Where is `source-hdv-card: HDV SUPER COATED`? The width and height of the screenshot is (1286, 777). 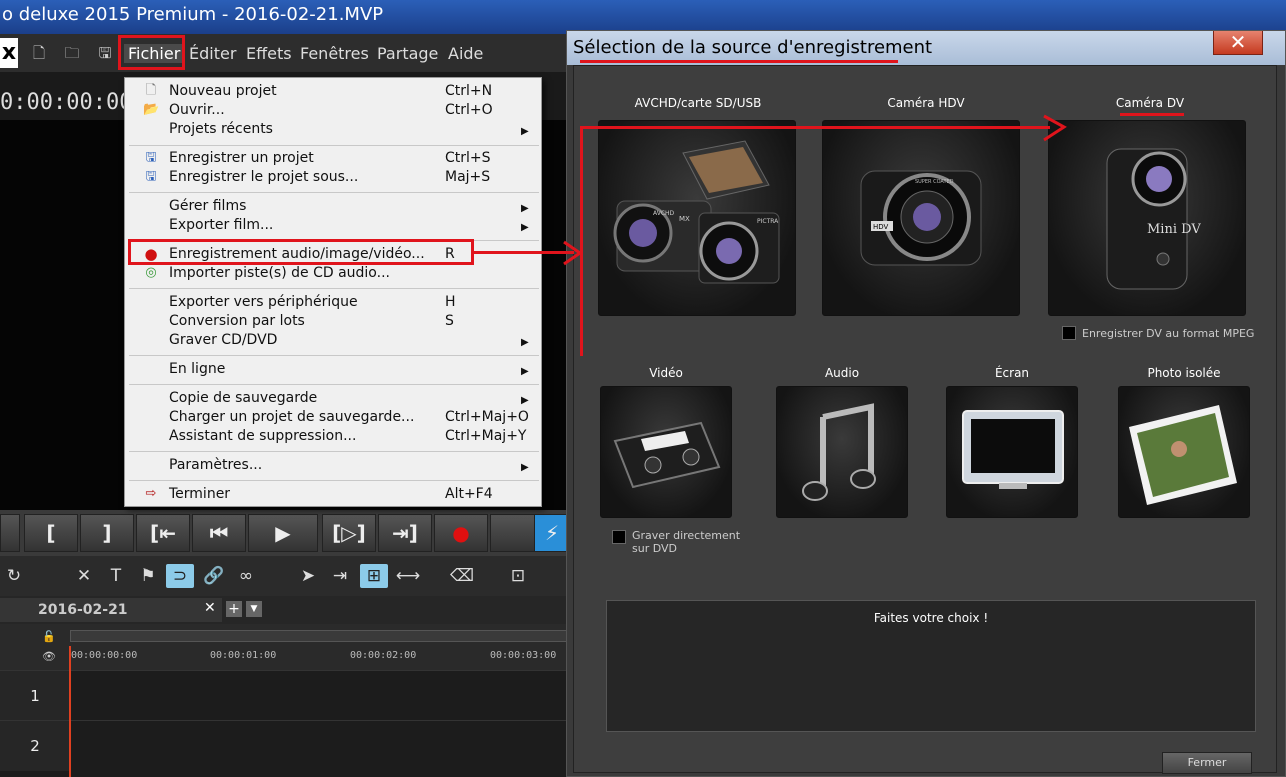
source-hdv-card: HDV SUPER COATED is located at coordinates (921, 218).